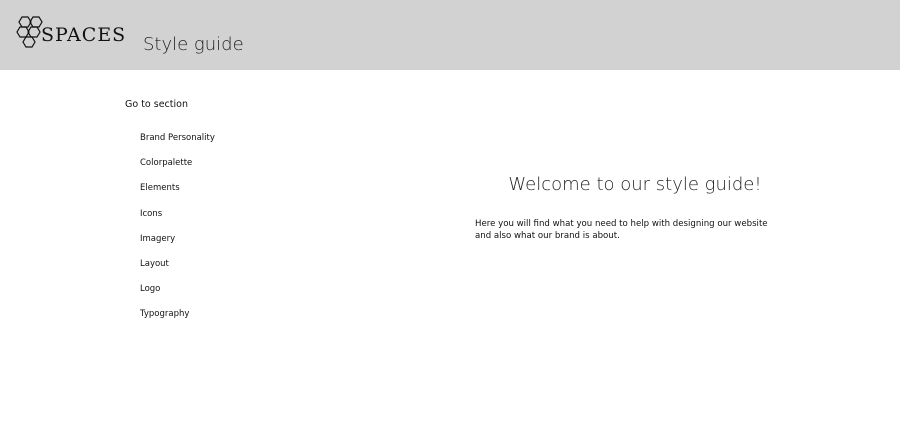 This screenshot has width=900, height=436. Describe the element at coordinates (177, 270) in the screenshot. I see `nav-item-layout: Layout` at that location.